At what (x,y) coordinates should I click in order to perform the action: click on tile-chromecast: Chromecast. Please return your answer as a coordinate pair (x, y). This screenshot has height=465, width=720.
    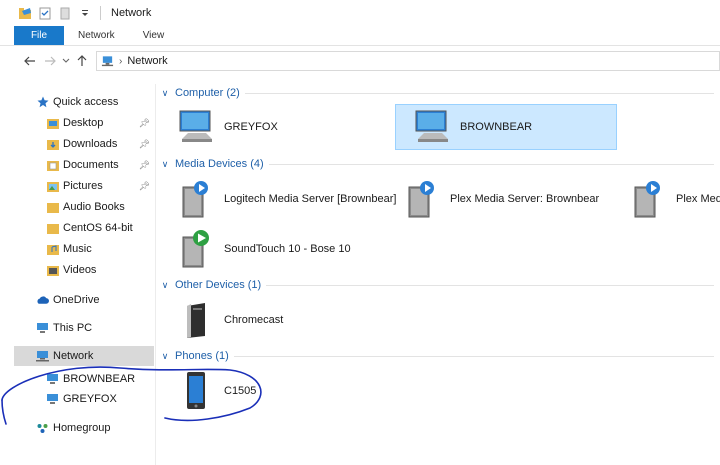
    Looking at the image, I should click on (275, 320).